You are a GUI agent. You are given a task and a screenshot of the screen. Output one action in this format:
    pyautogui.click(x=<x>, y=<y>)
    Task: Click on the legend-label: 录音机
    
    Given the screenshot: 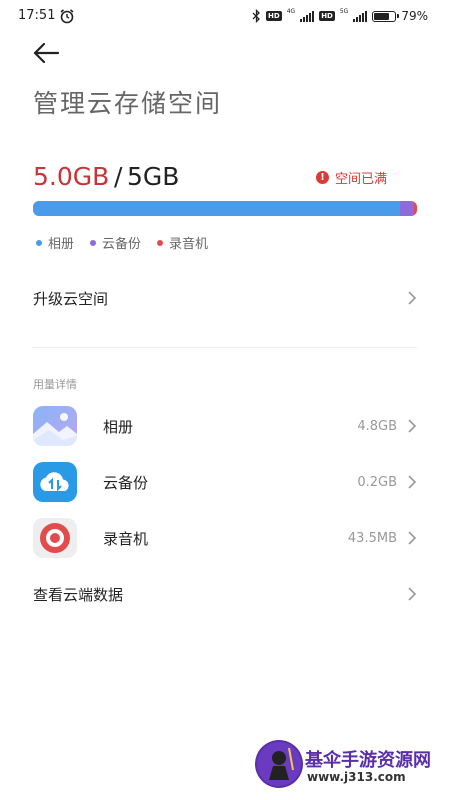 What is the action you would take?
    pyautogui.click(x=189, y=244)
    